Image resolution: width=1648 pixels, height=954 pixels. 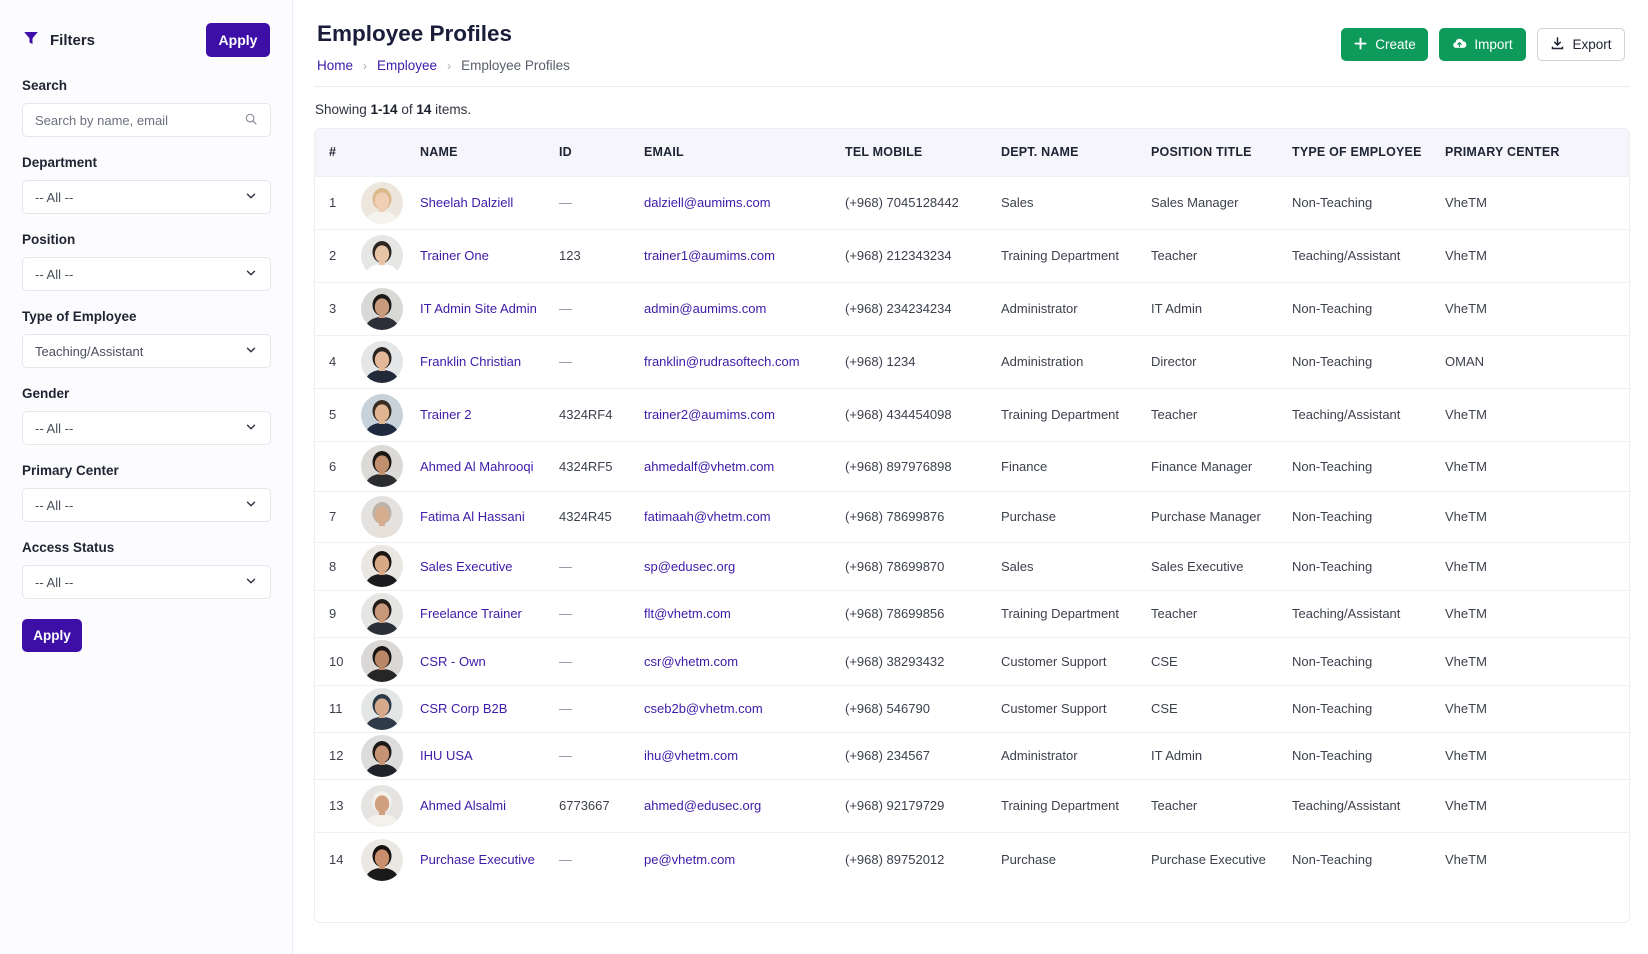 I want to click on import-button: Import, so click(x=1482, y=44).